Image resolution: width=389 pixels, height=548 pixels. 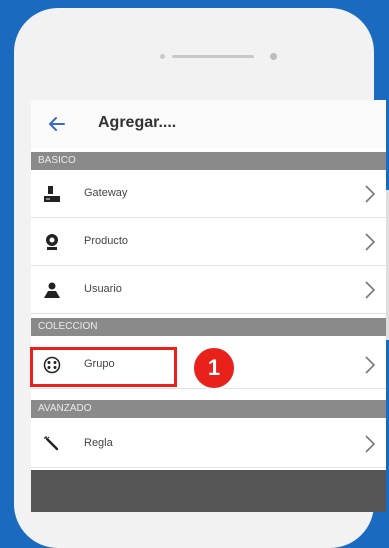 What do you see at coordinates (52, 242) in the screenshot?
I see `webcam-icon` at bounding box center [52, 242].